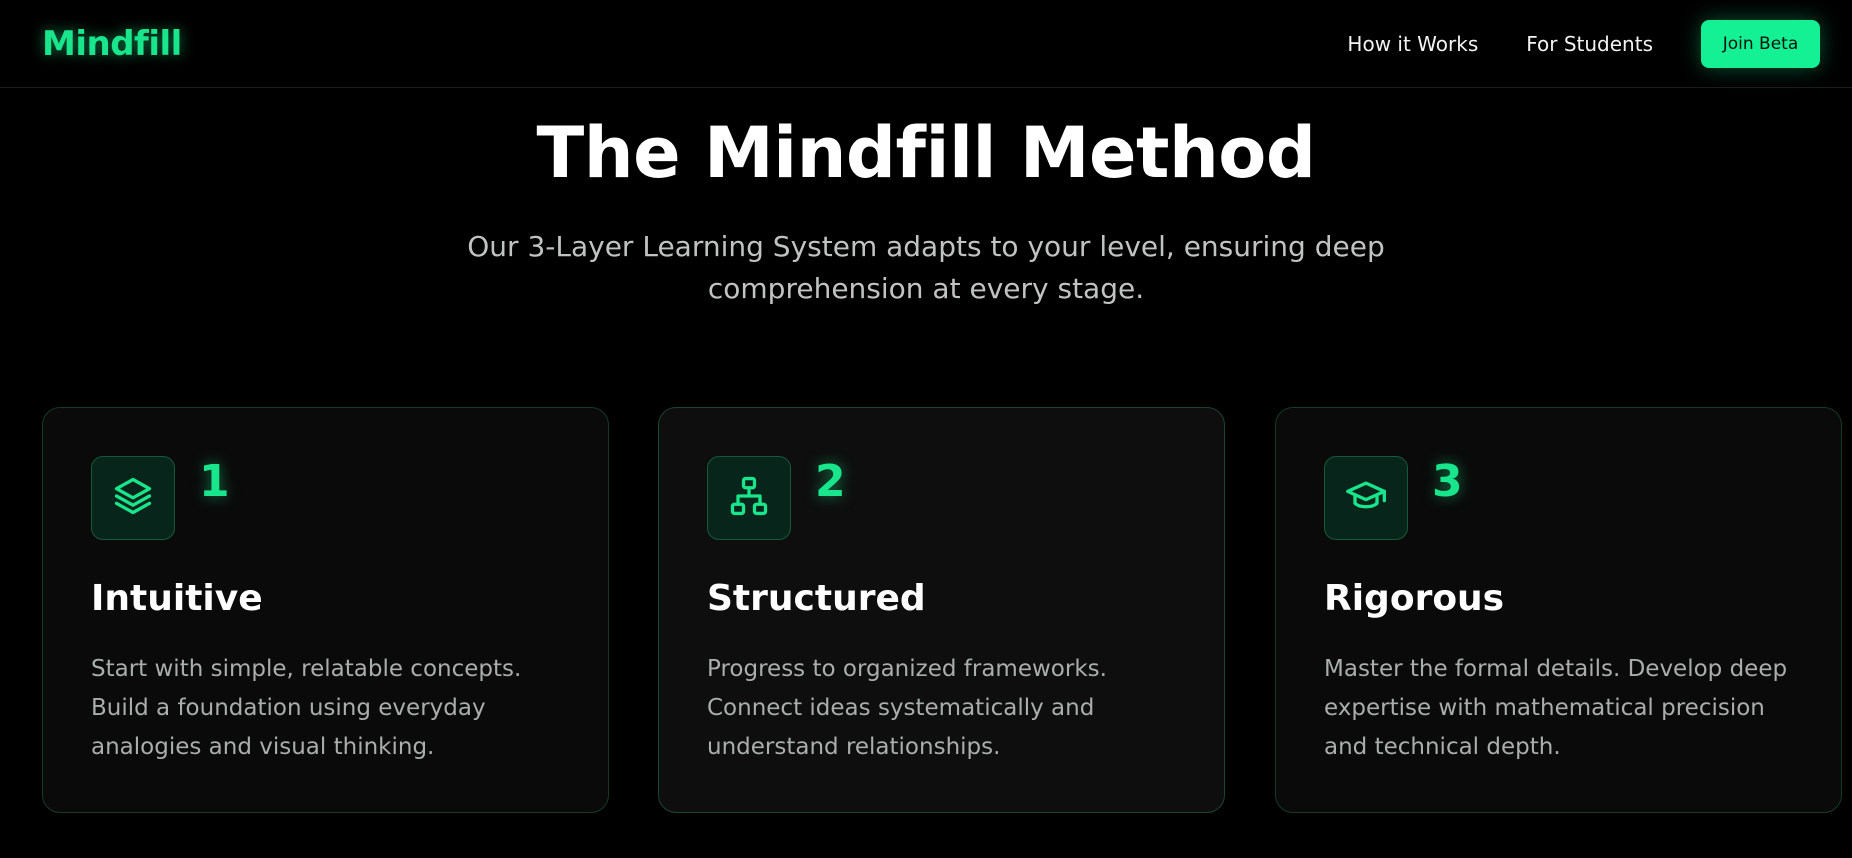  What do you see at coordinates (1544, 708) in the screenshot?
I see `card-description-line: expertise with mathematical precision` at bounding box center [1544, 708].